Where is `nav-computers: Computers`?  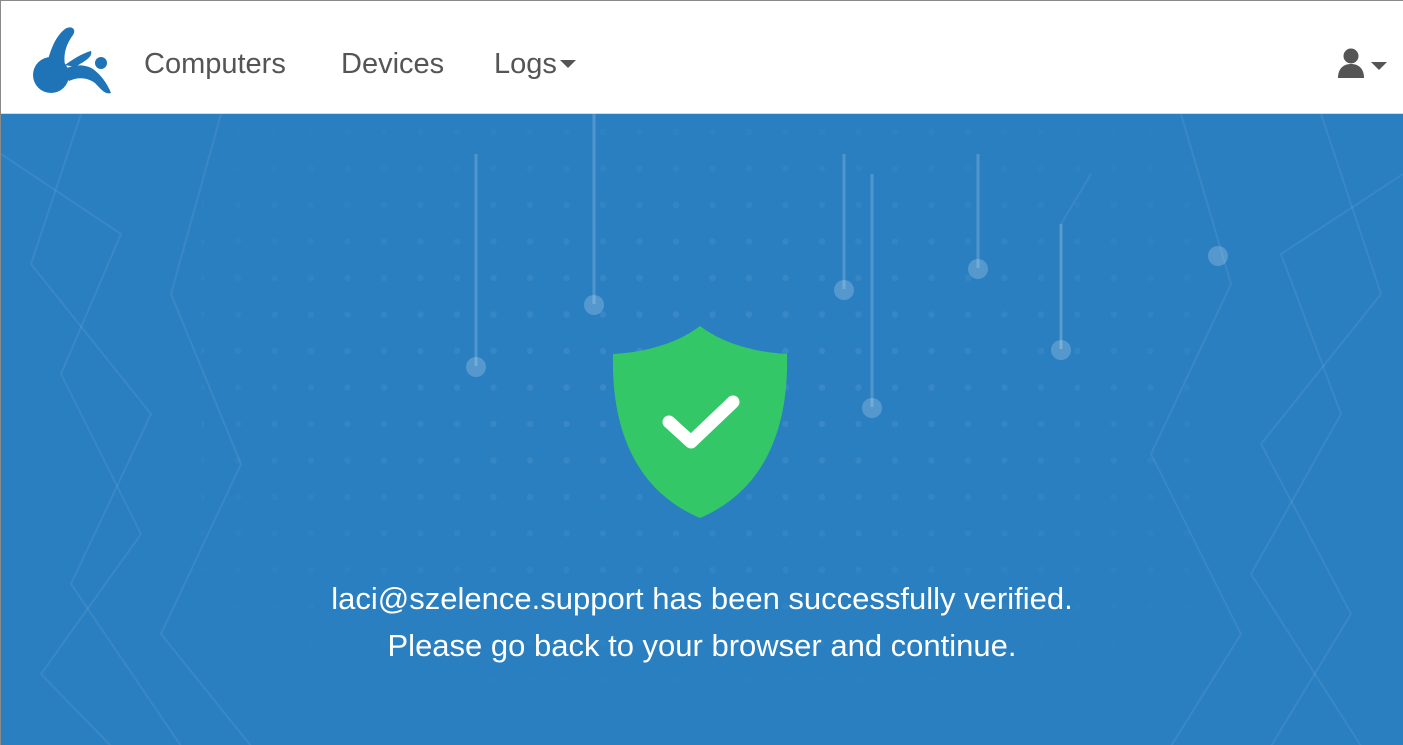 nav-computers: Computers is located at coordinates (215, 64).